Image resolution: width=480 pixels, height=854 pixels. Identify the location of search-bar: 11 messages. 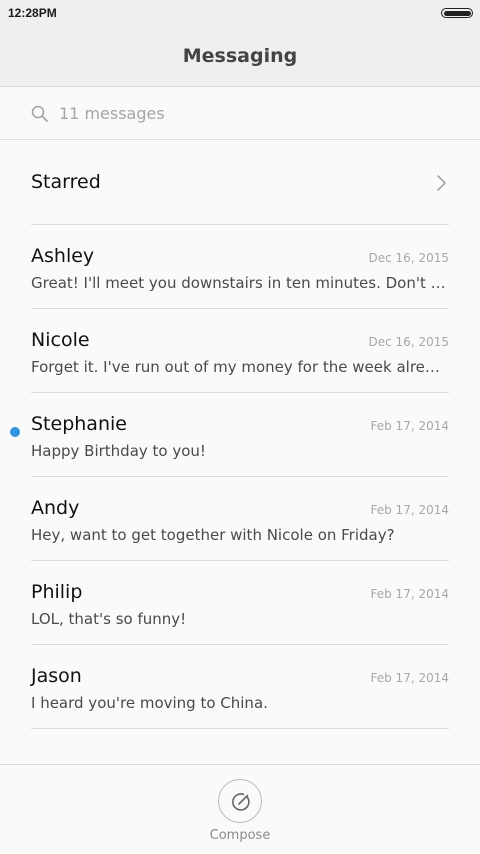
(240, 113).